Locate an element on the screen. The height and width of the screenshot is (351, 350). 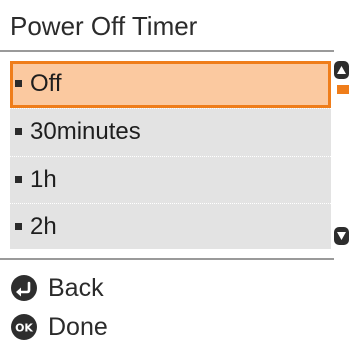
option-label: 2h is located at coordinates (43, 226).